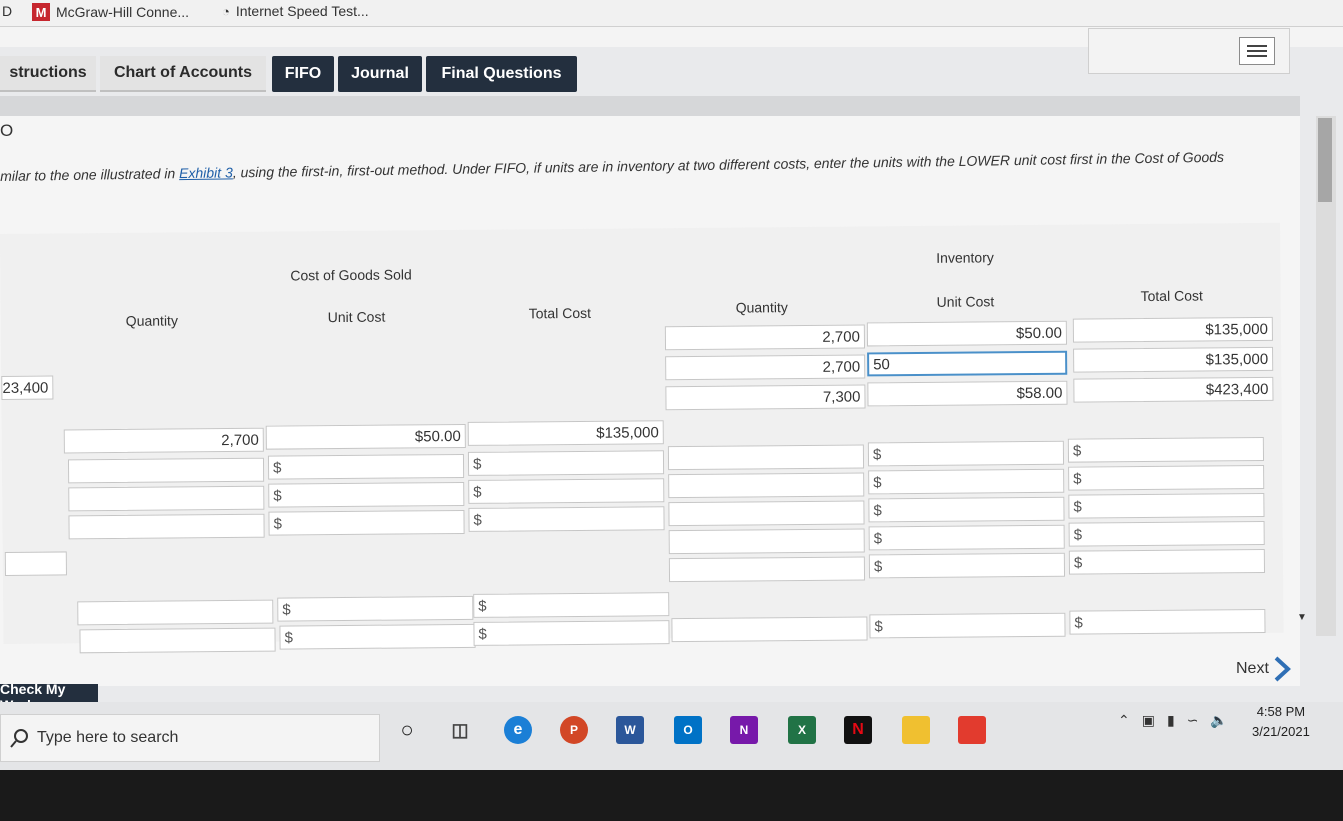  I want to click on tab-journal-label: Journal, so click(380, 73).